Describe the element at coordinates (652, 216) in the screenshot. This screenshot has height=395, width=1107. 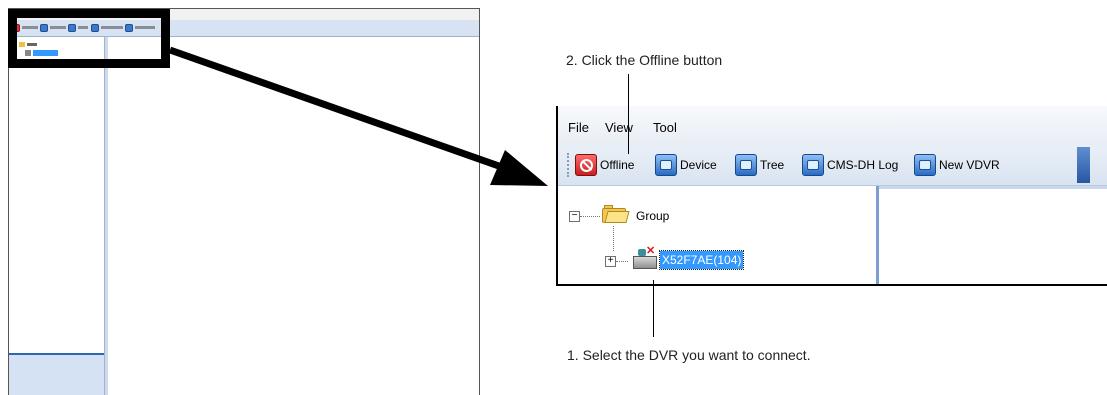
I see `tree-group-node: Group` at that location.